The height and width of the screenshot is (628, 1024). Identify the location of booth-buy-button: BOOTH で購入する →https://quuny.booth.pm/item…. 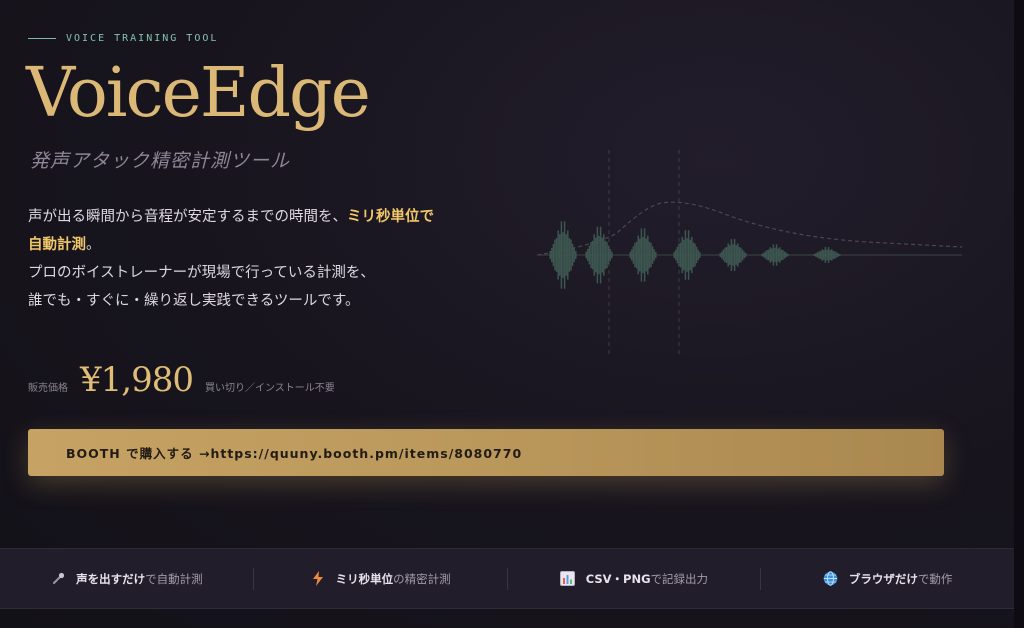
(486, 452).